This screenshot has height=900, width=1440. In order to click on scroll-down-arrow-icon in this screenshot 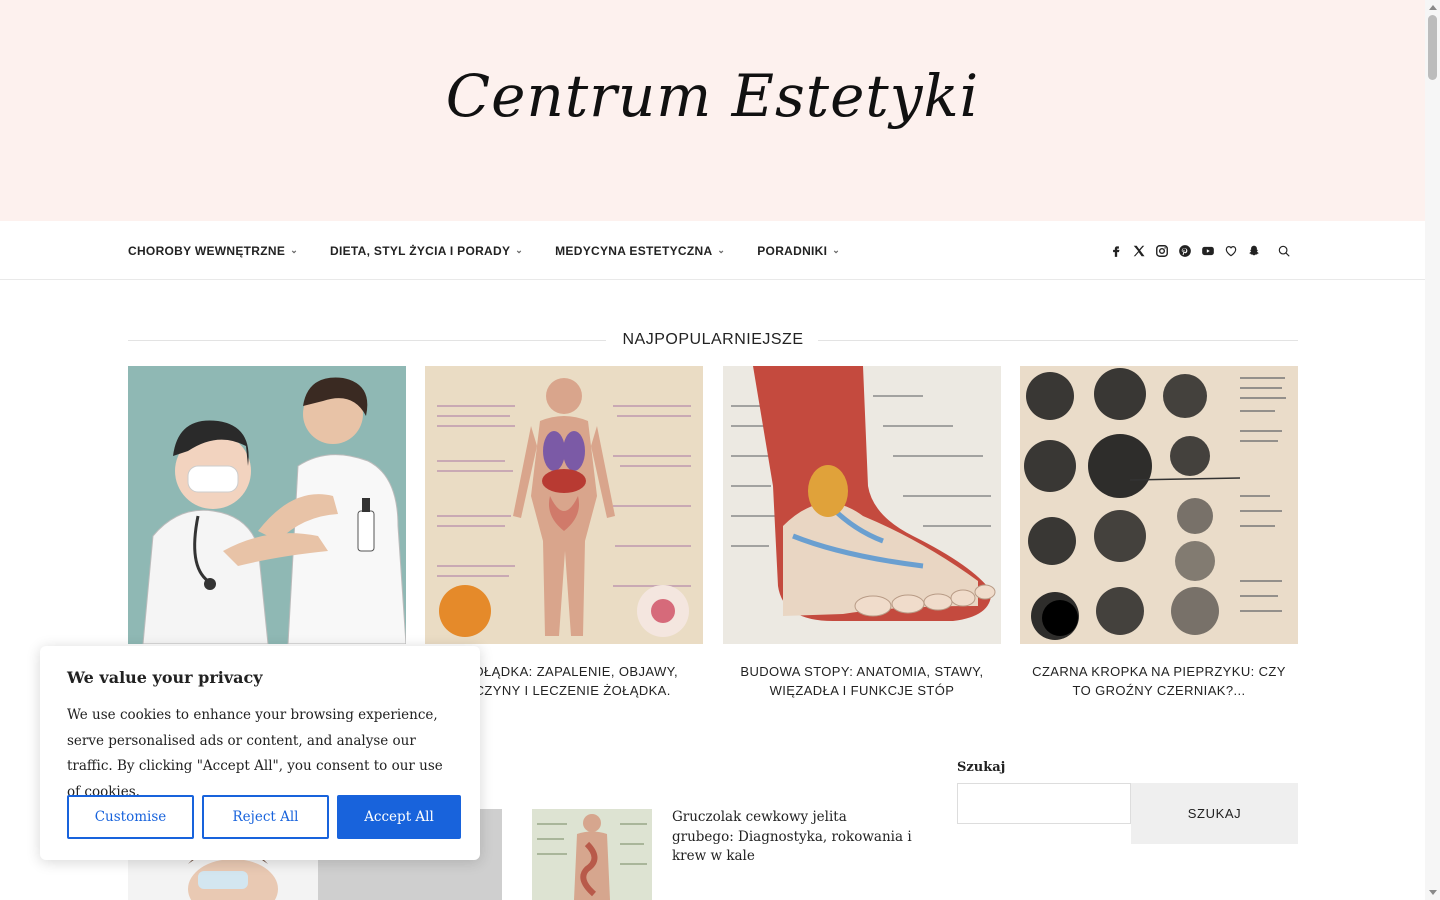, I will do `click(1433, 892)`.